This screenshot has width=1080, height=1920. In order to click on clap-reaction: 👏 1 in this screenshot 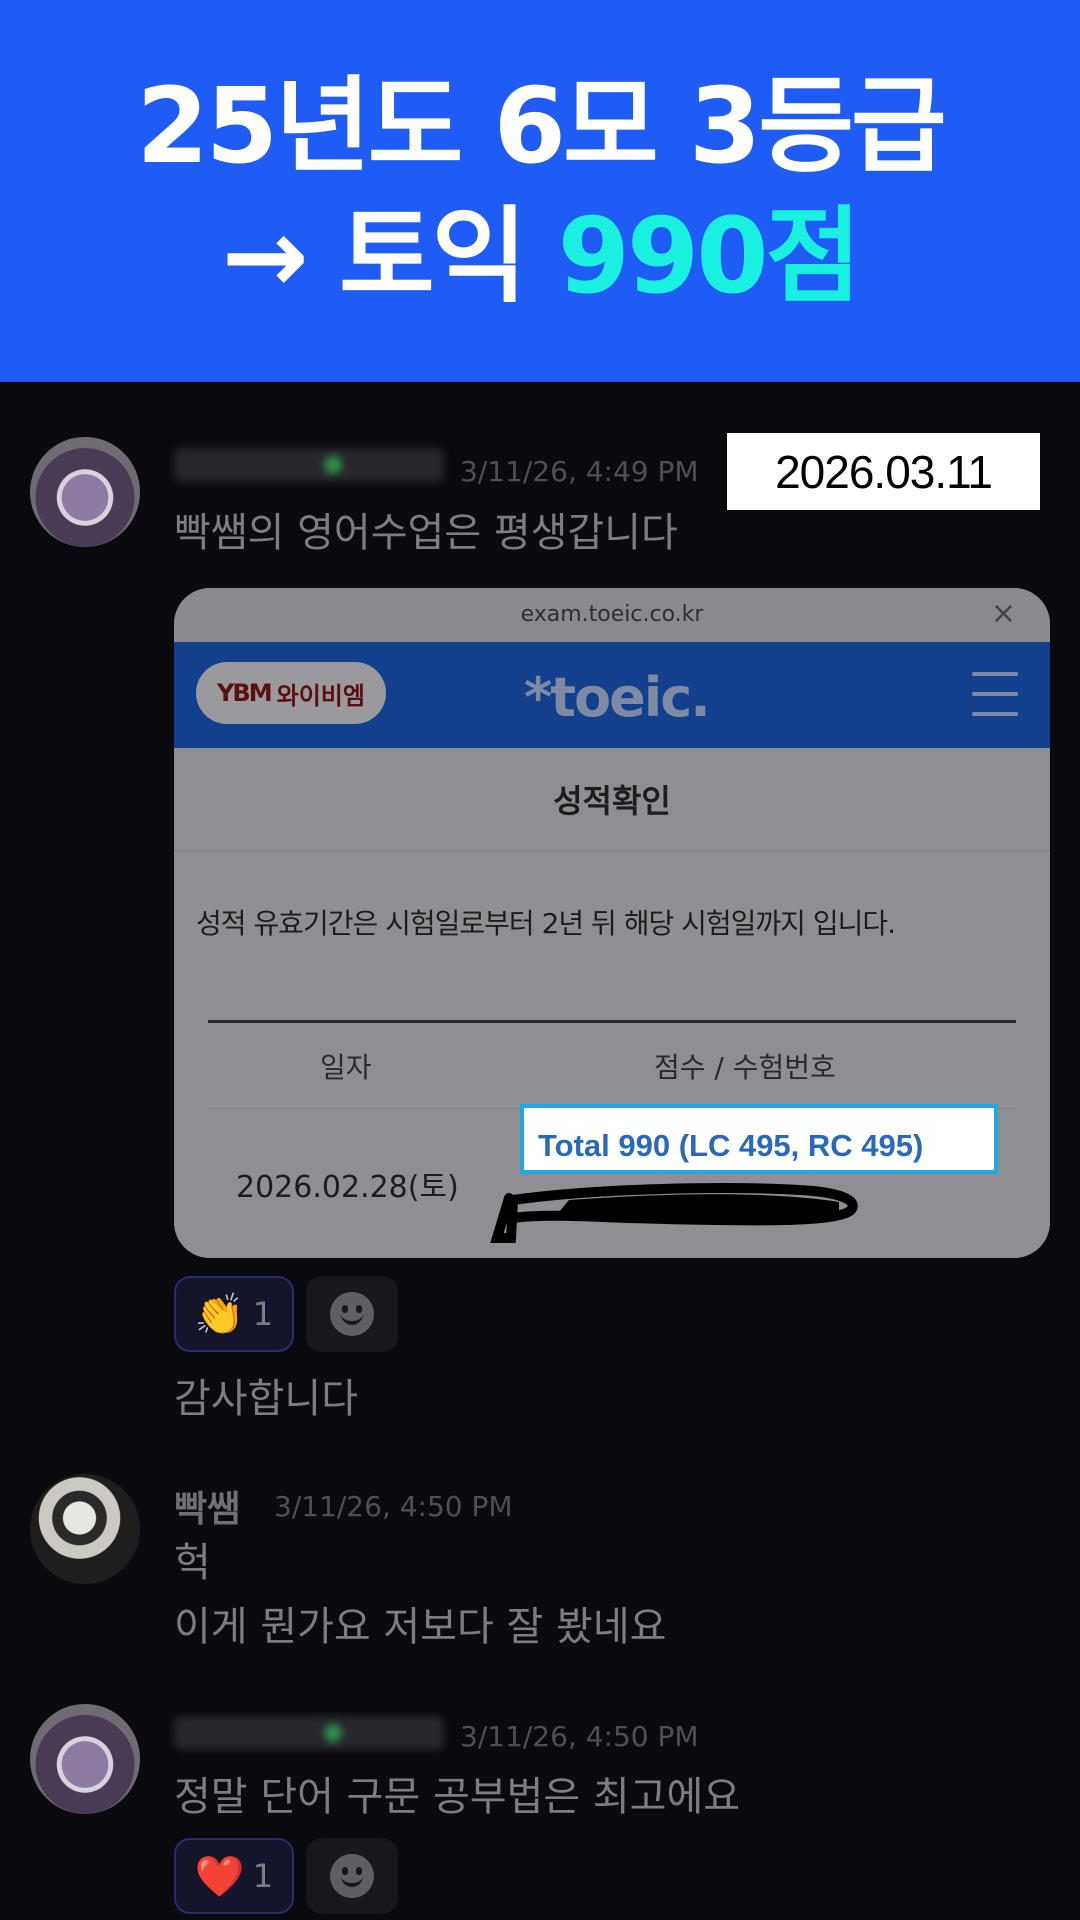, I will do `click(234, 1314)`.